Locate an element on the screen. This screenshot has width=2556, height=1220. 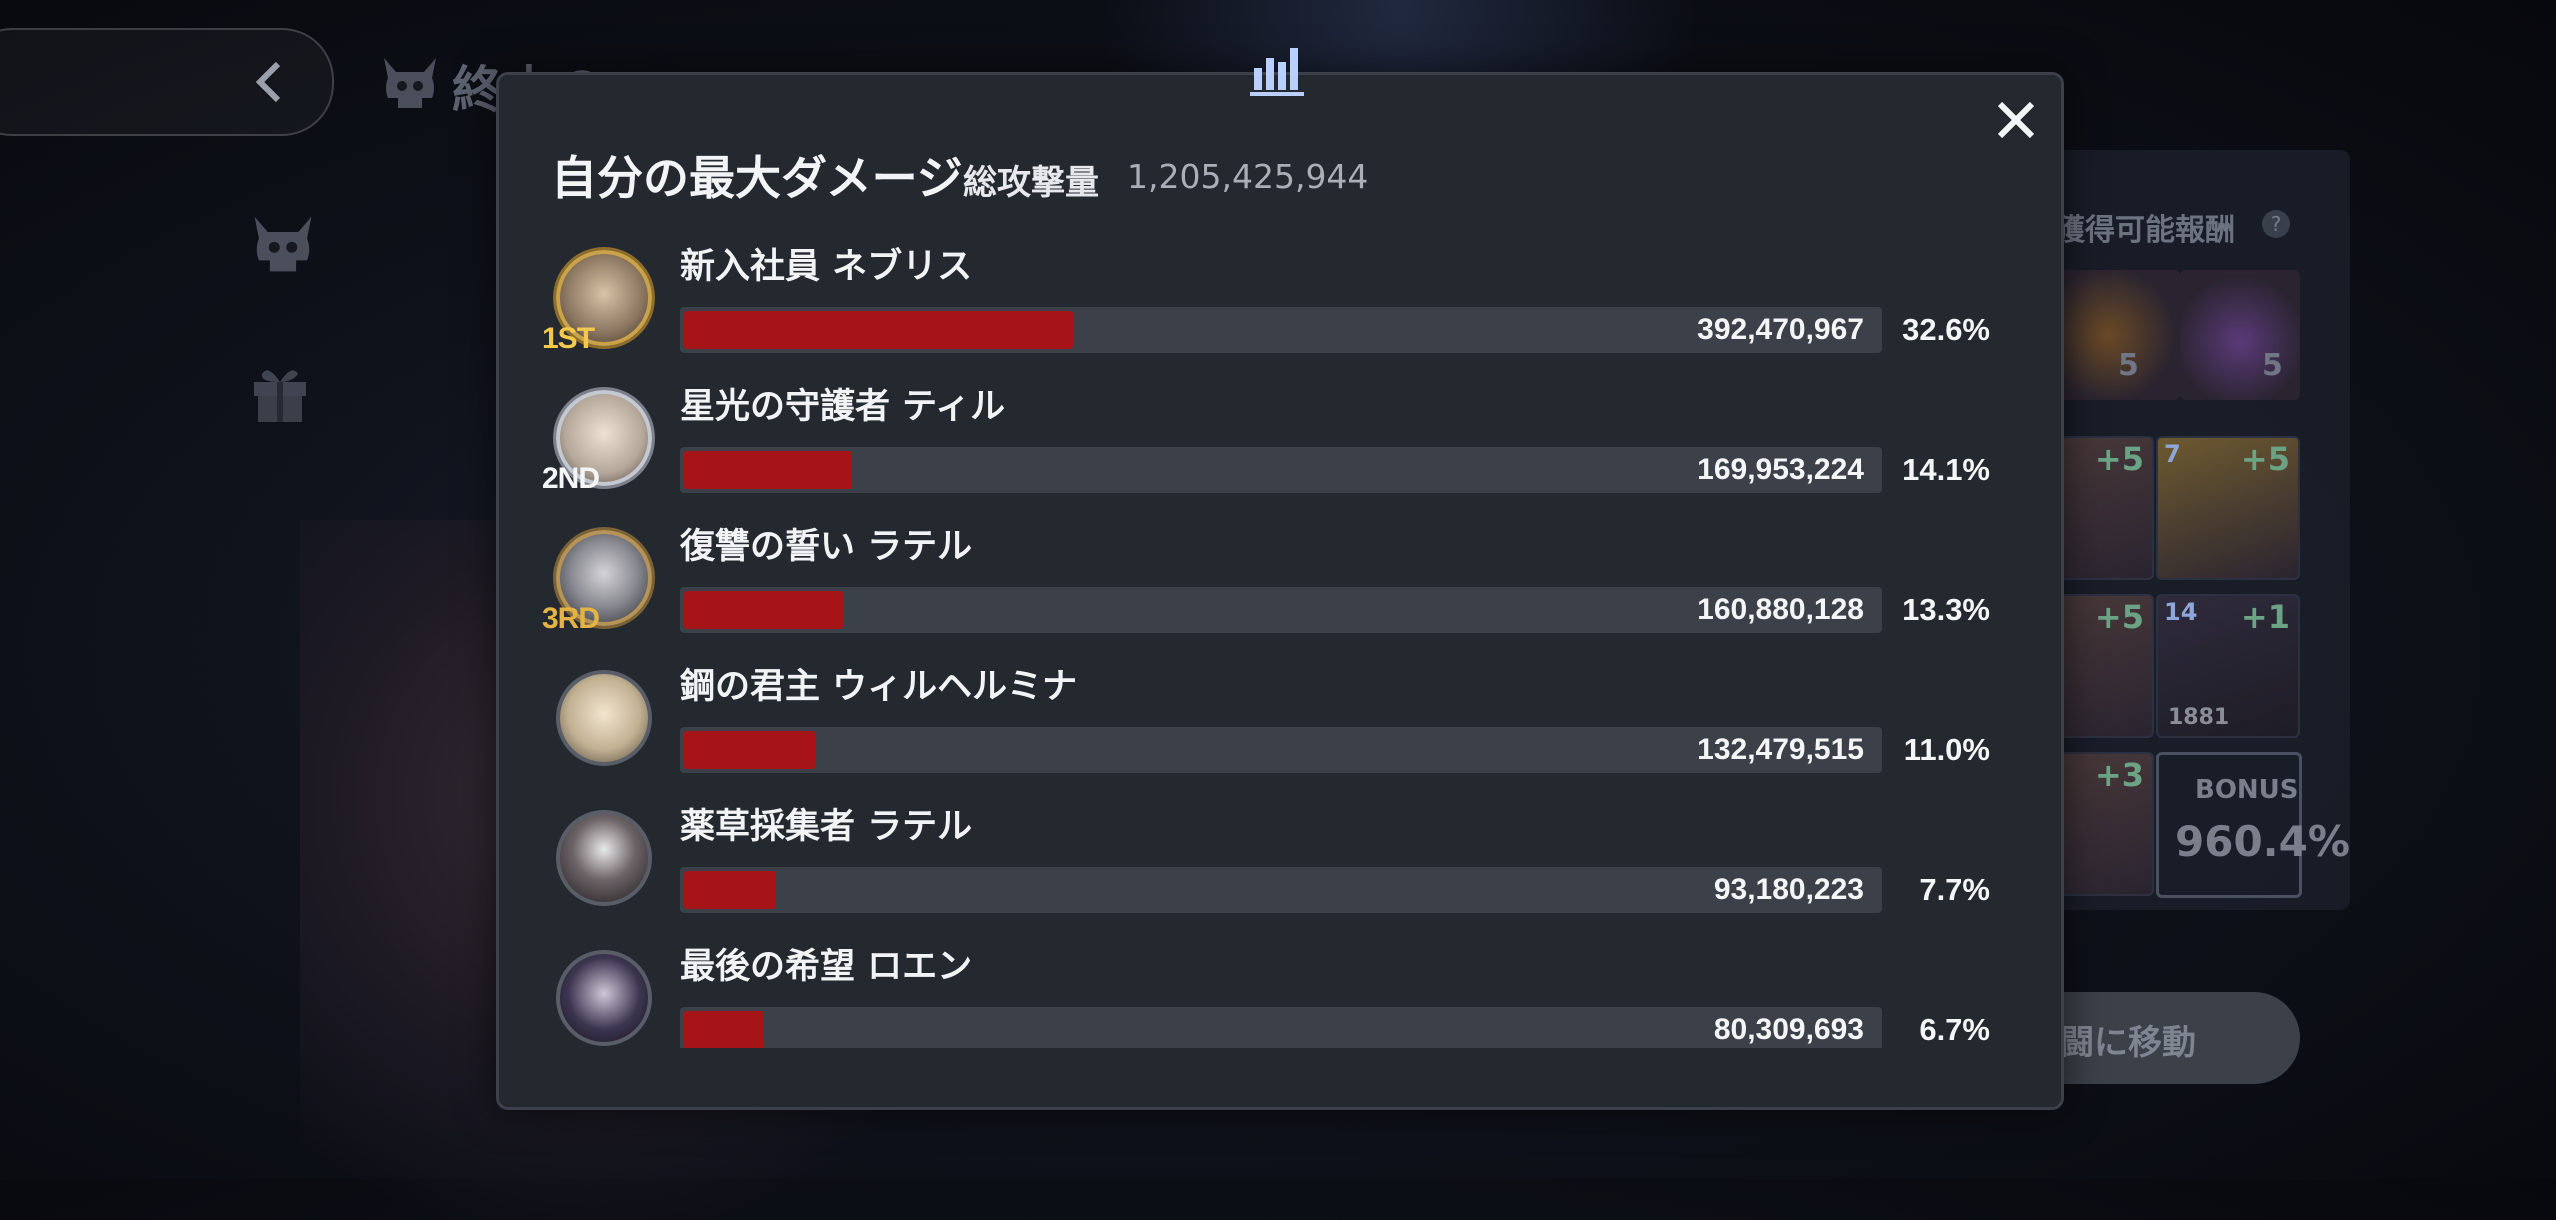
bonus-value: 960.4% is located at coordinates (2262, 841).